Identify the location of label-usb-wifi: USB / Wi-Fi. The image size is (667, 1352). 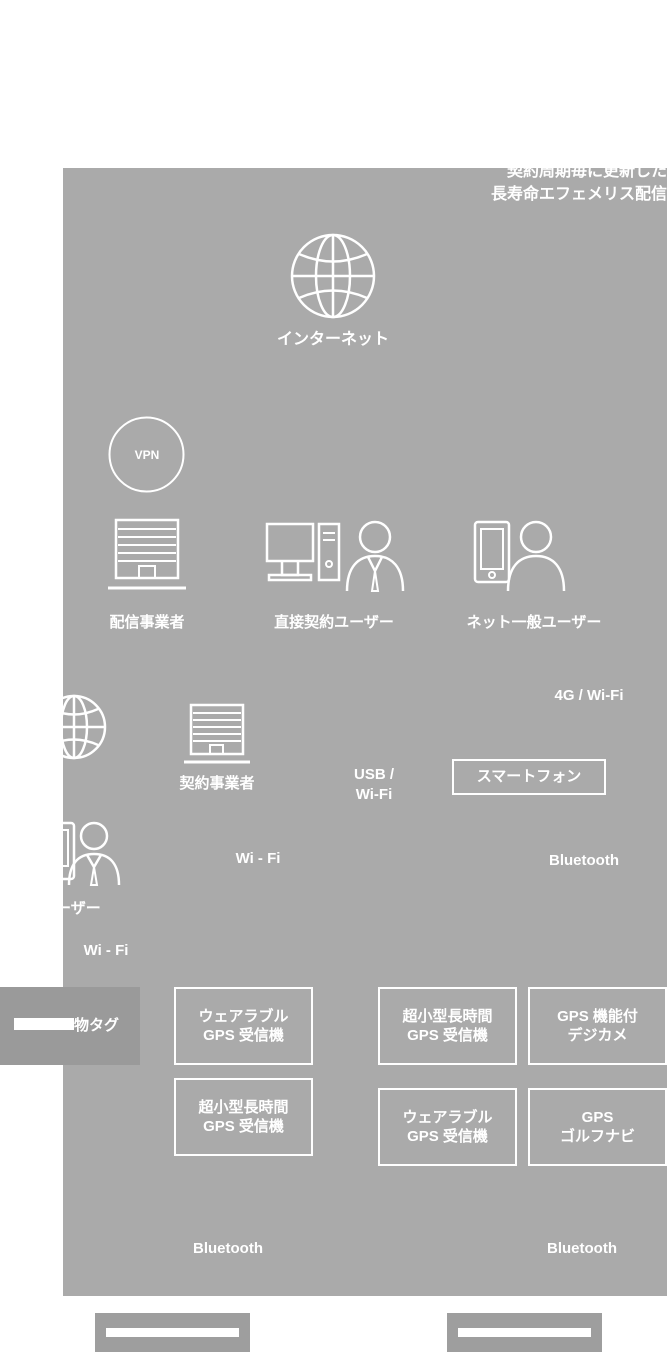
(374, 785).